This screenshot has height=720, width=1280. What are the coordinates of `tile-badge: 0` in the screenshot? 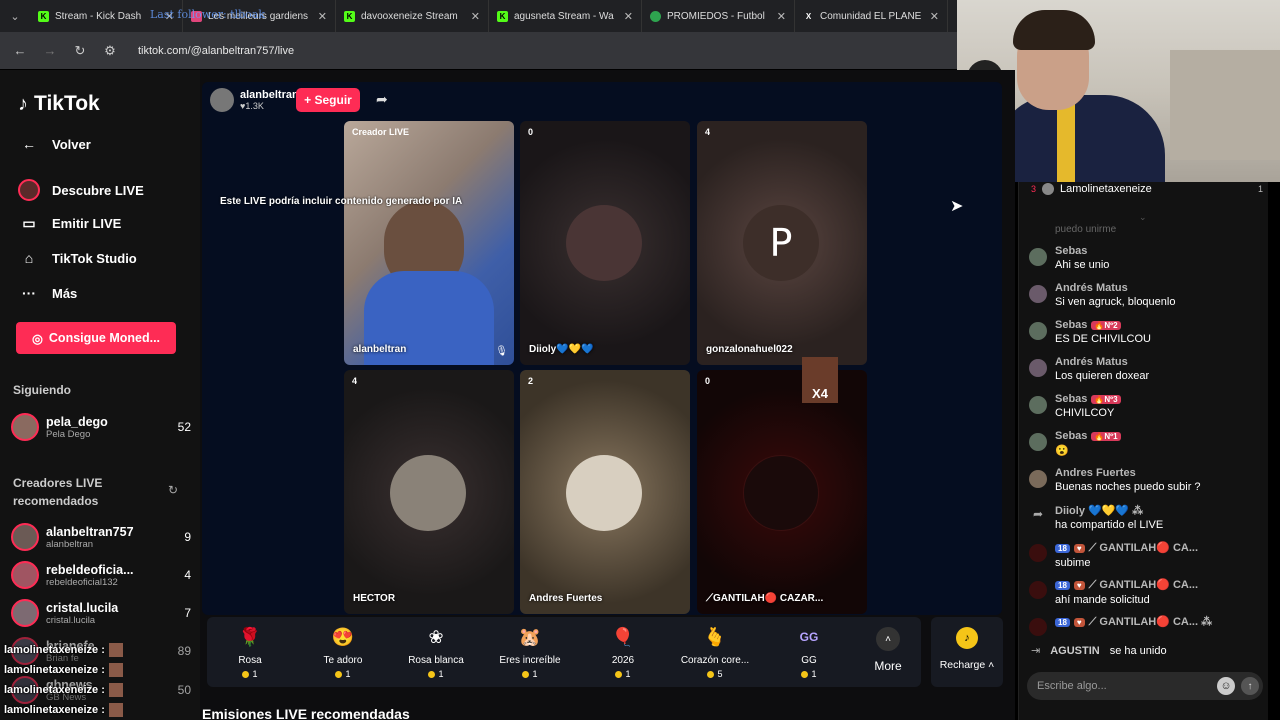 It's located at (708, 381).